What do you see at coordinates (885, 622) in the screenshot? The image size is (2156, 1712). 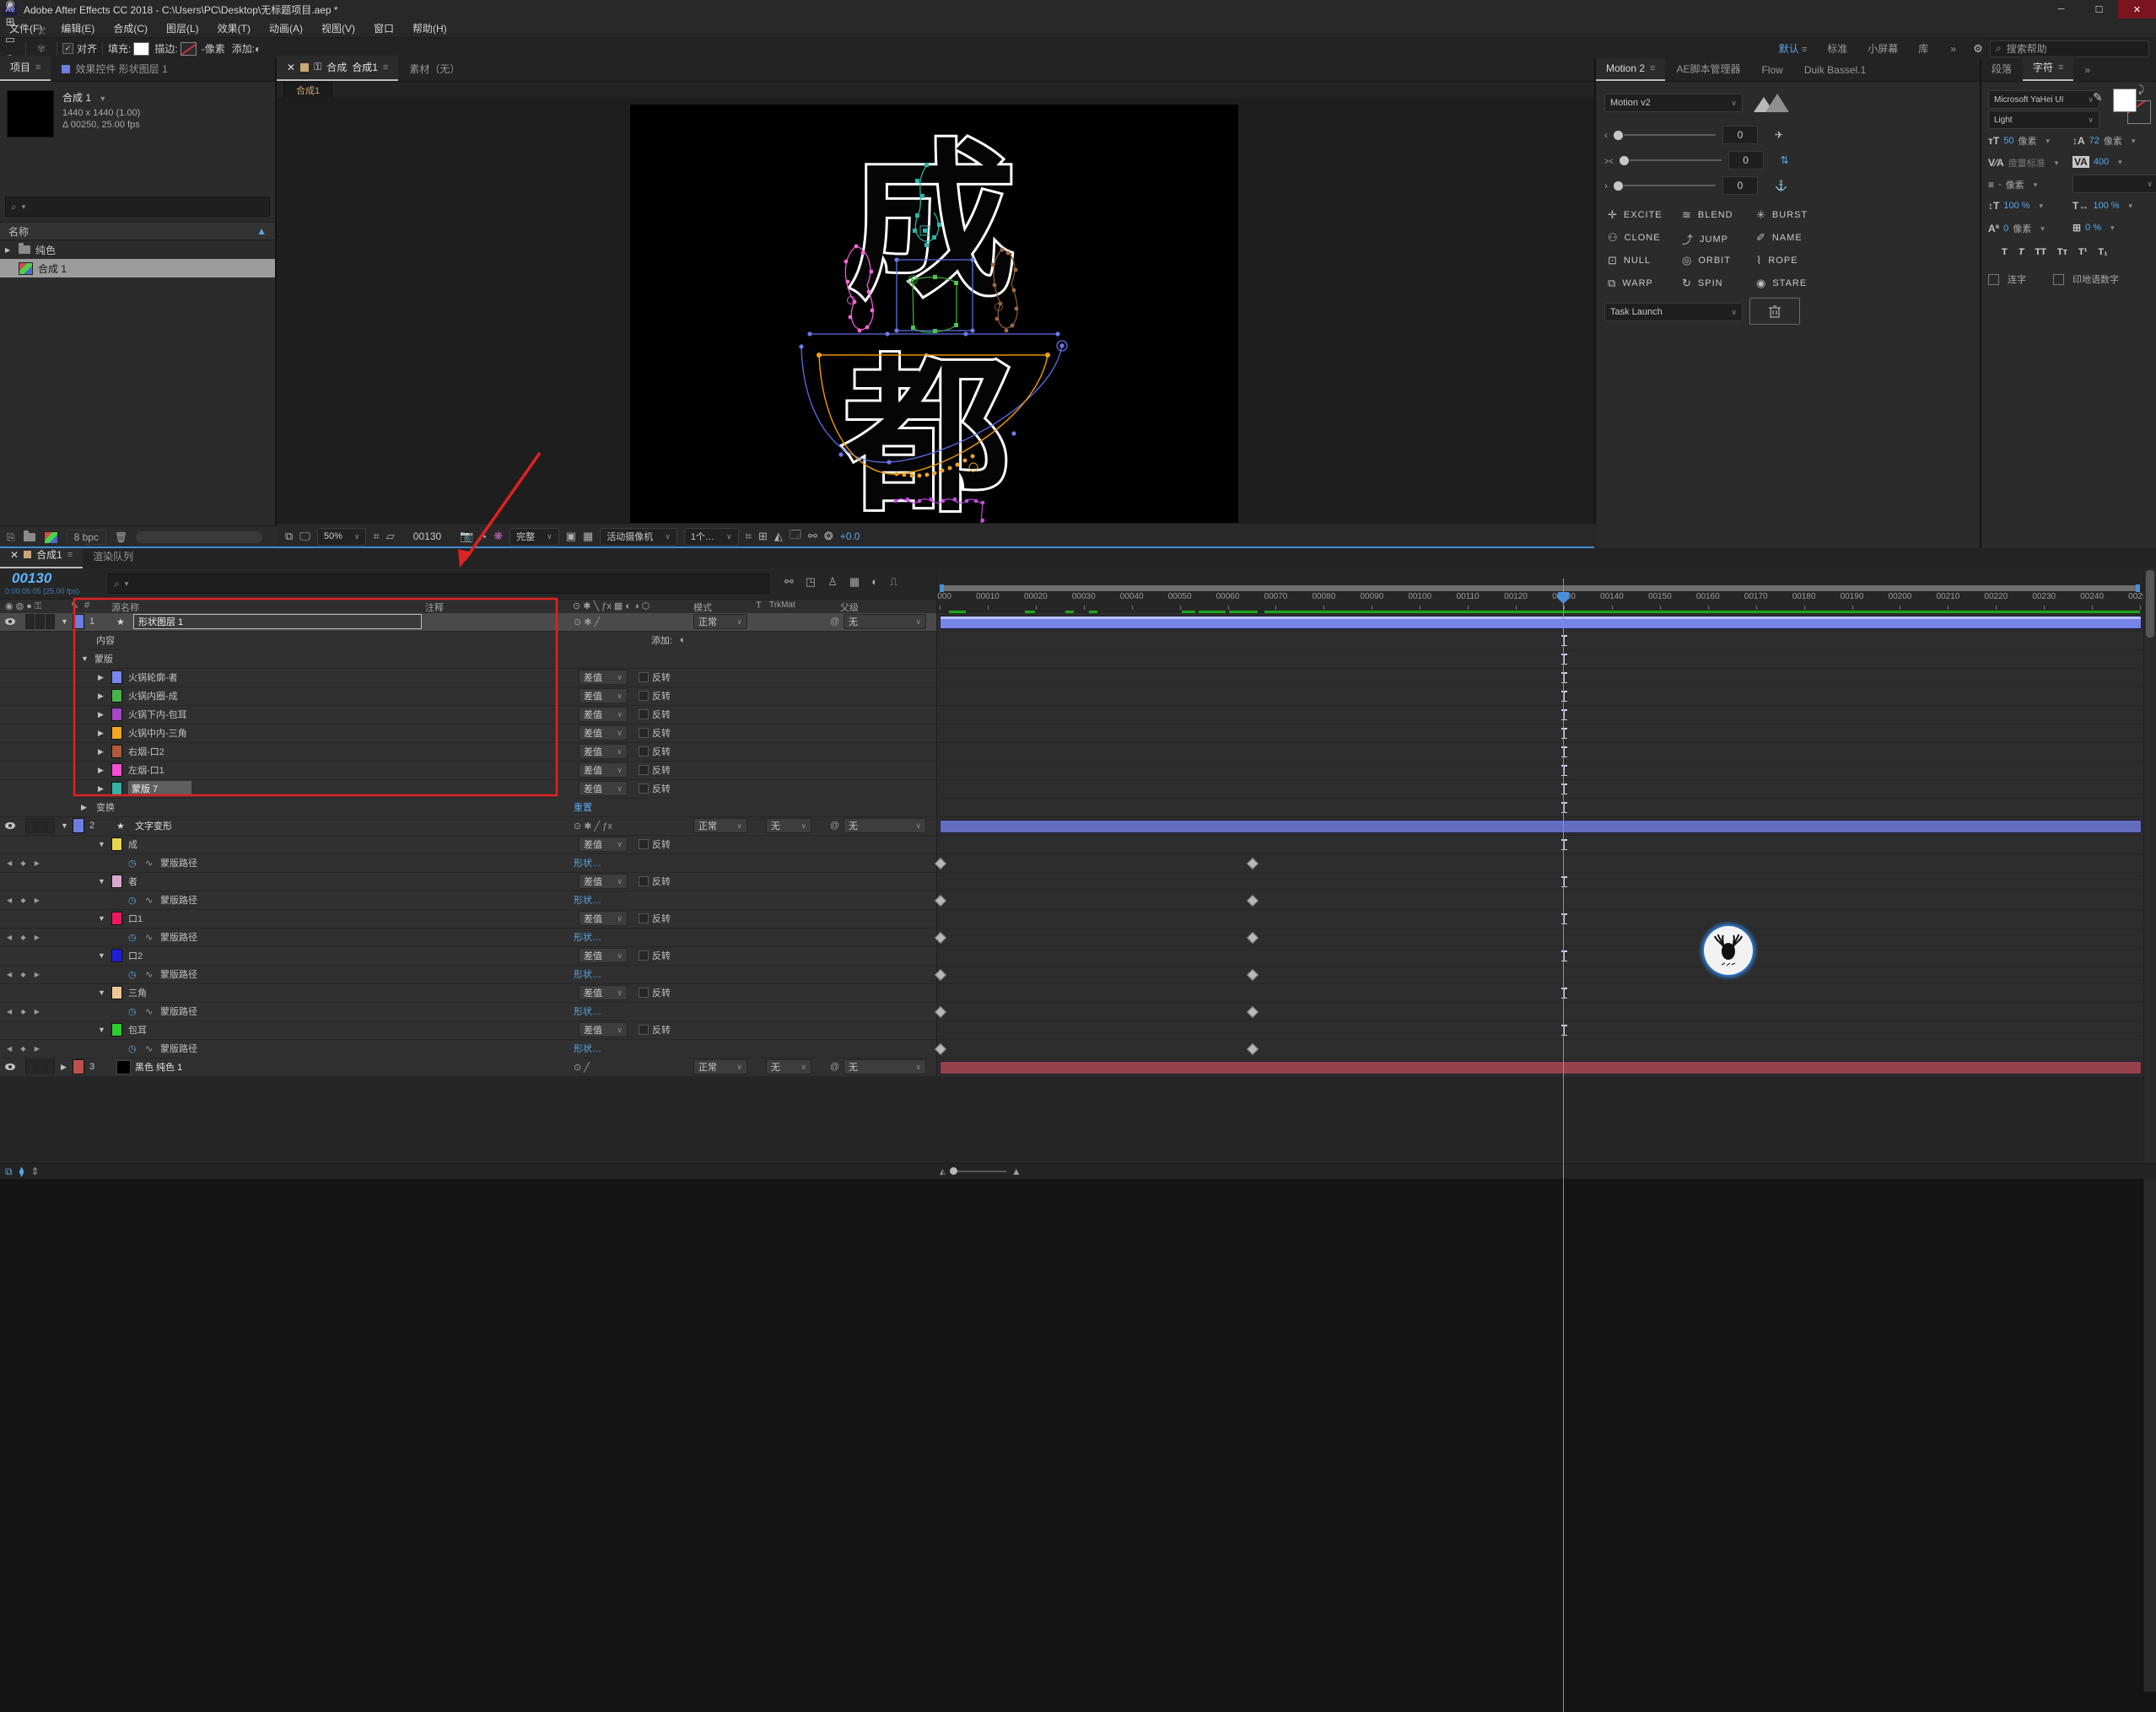 I see `parent-select: 无 ∨` at bounding box center [885, 622].